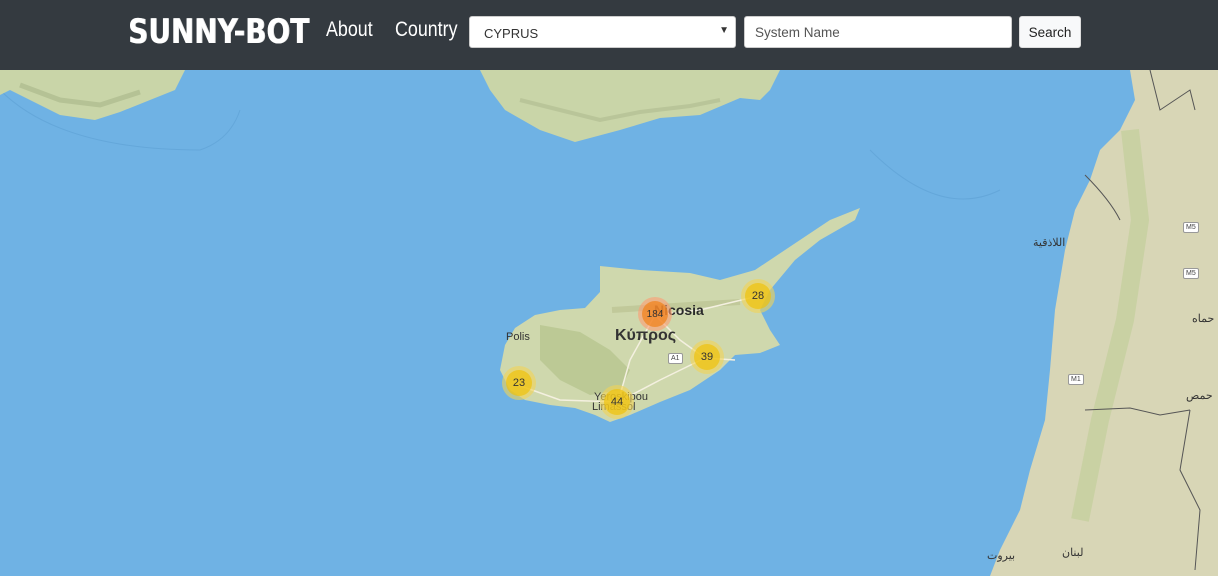 Image resolution: width=1218 pixels, height=576 pixels. I want to click on cluster-count: 39, so click(707, 357).